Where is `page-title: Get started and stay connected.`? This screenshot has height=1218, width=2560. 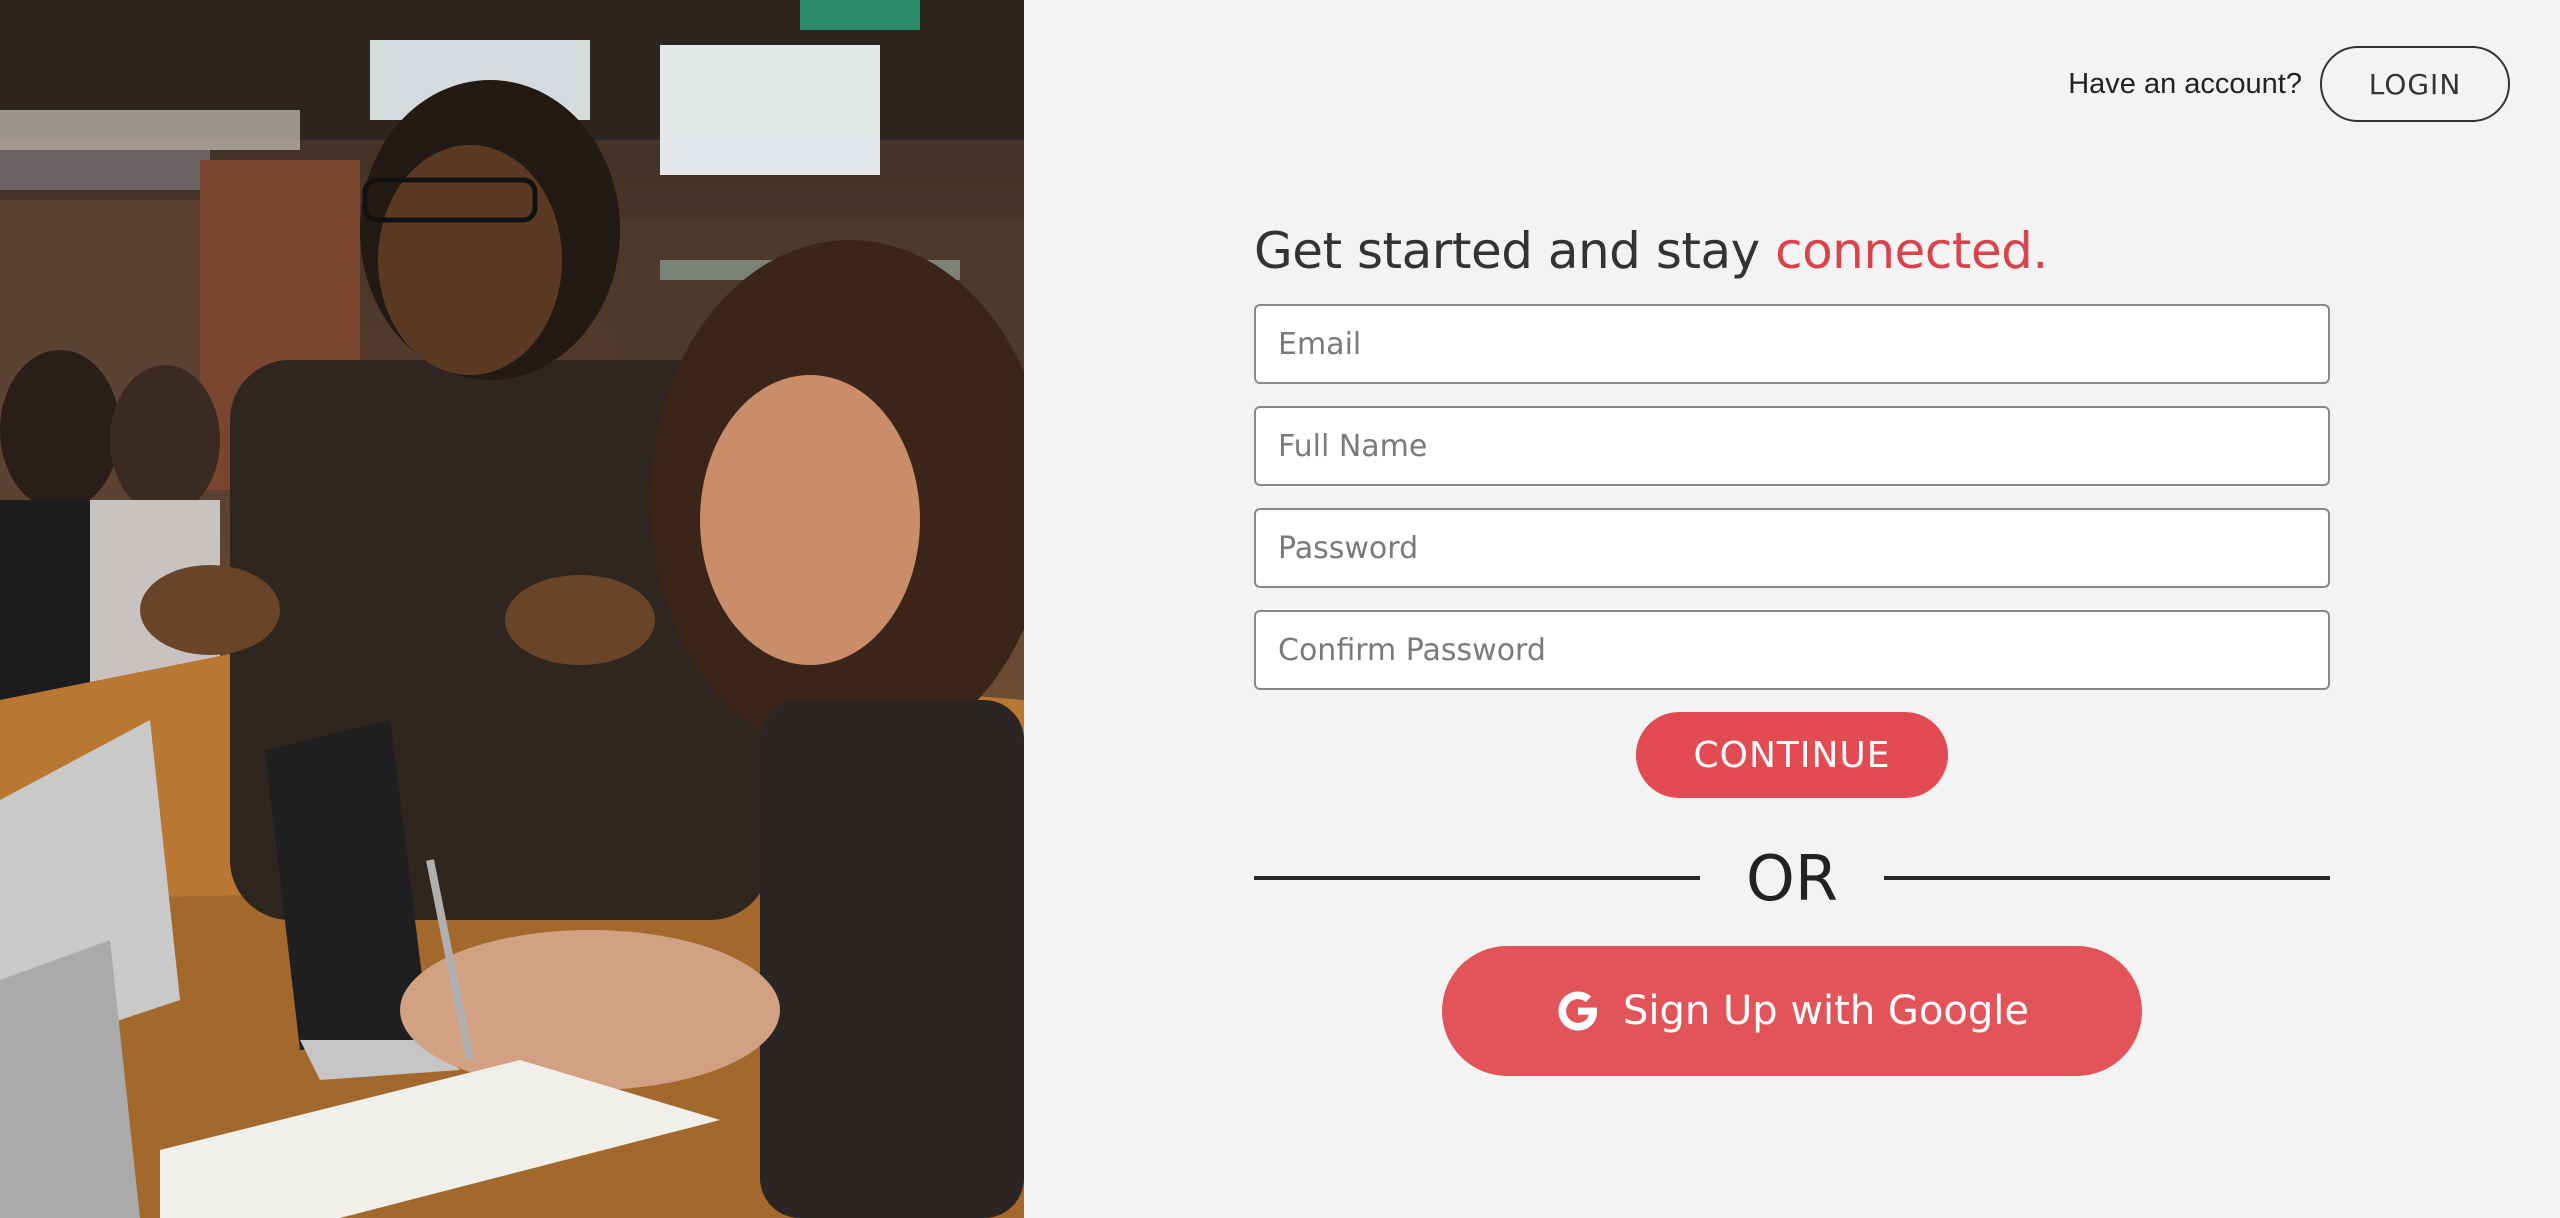 page-title: Get started and stay connected. is located at coordinates (1792, 251).